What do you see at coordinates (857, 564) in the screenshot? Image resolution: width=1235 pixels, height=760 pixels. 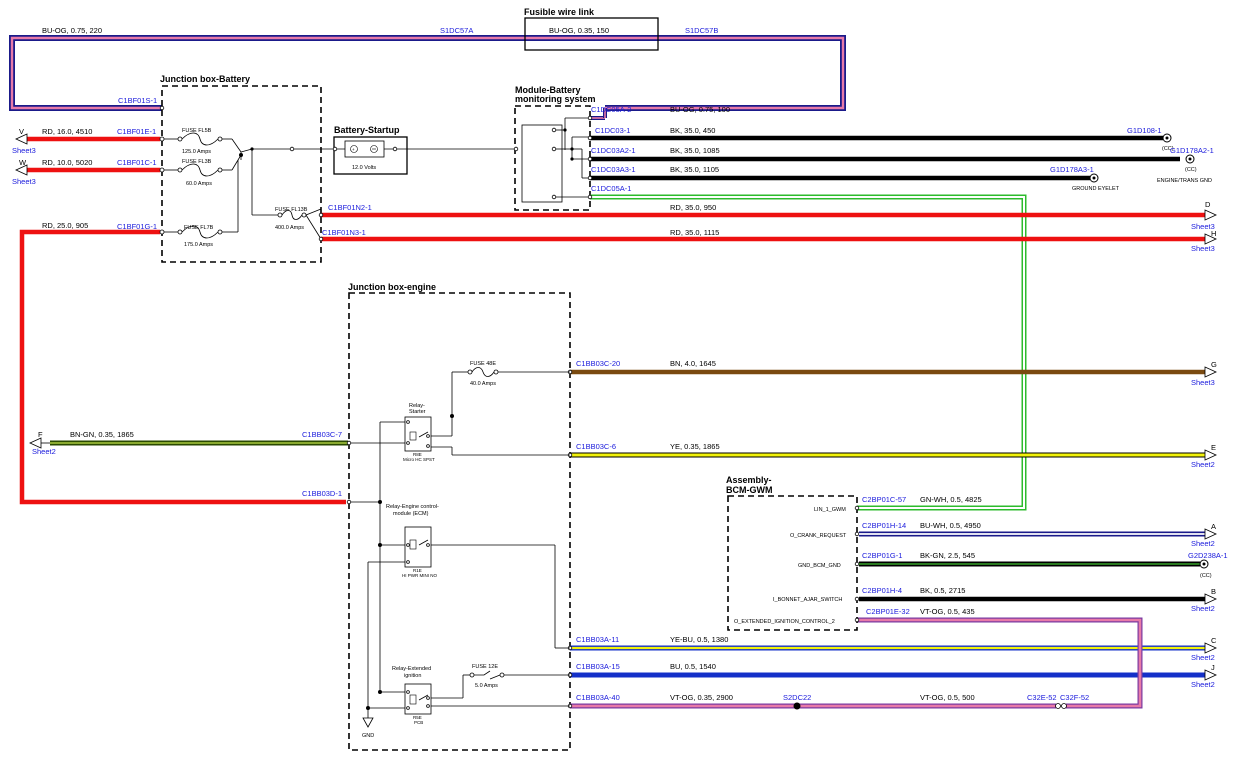 I see `bcm-pin-terminals` at bounding box center [857, 564].